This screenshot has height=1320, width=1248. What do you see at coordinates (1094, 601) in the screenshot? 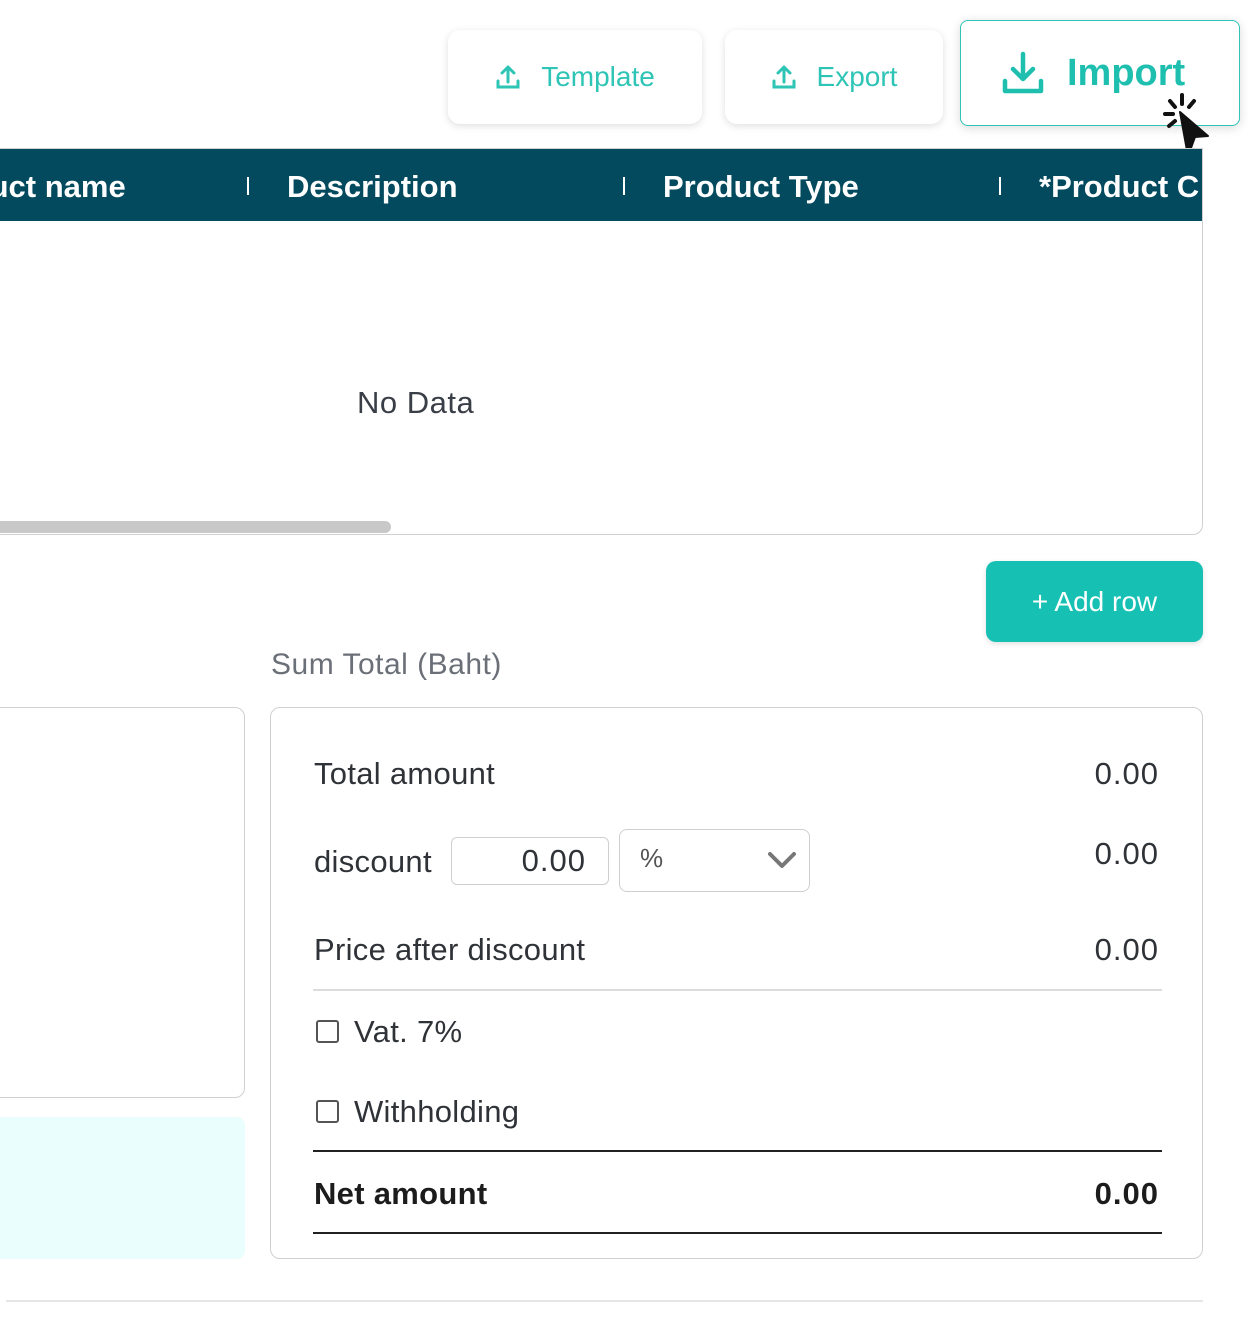
I see `add-row-button: + Add row` at bounding box center [1094, 601].